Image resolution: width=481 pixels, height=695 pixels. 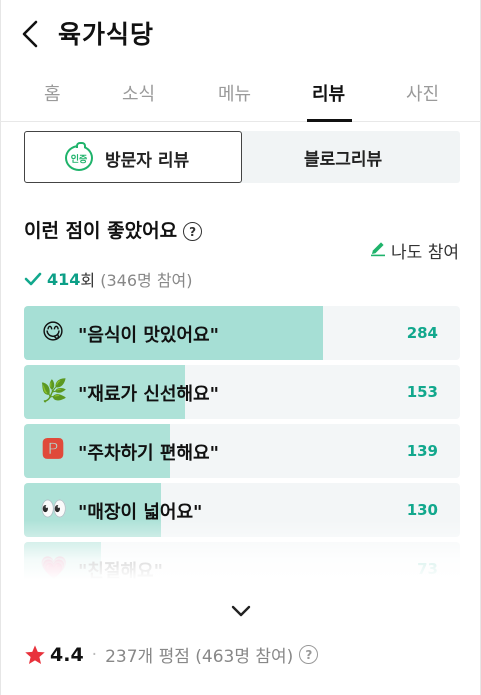 What do you see at coordinates (53, 332) in the screenshot?
I see `delicious-face-icon: 😋` at bounding box center [53, 332].